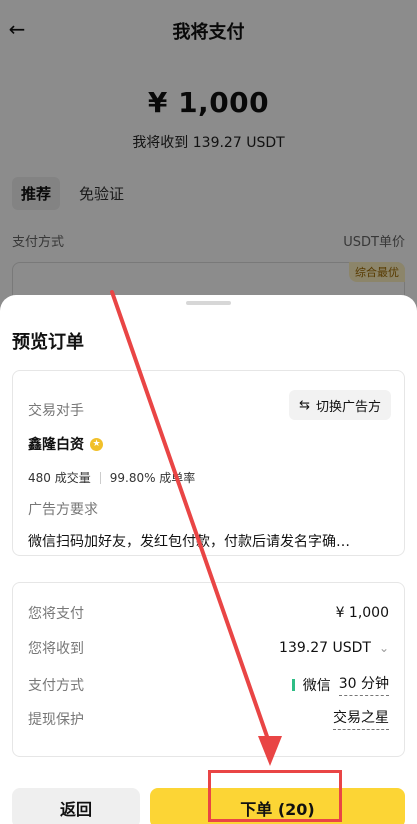  Describe the element at coordinates (56, 614) in the screenshot. I see `pay-label: 您将支付` at that location.